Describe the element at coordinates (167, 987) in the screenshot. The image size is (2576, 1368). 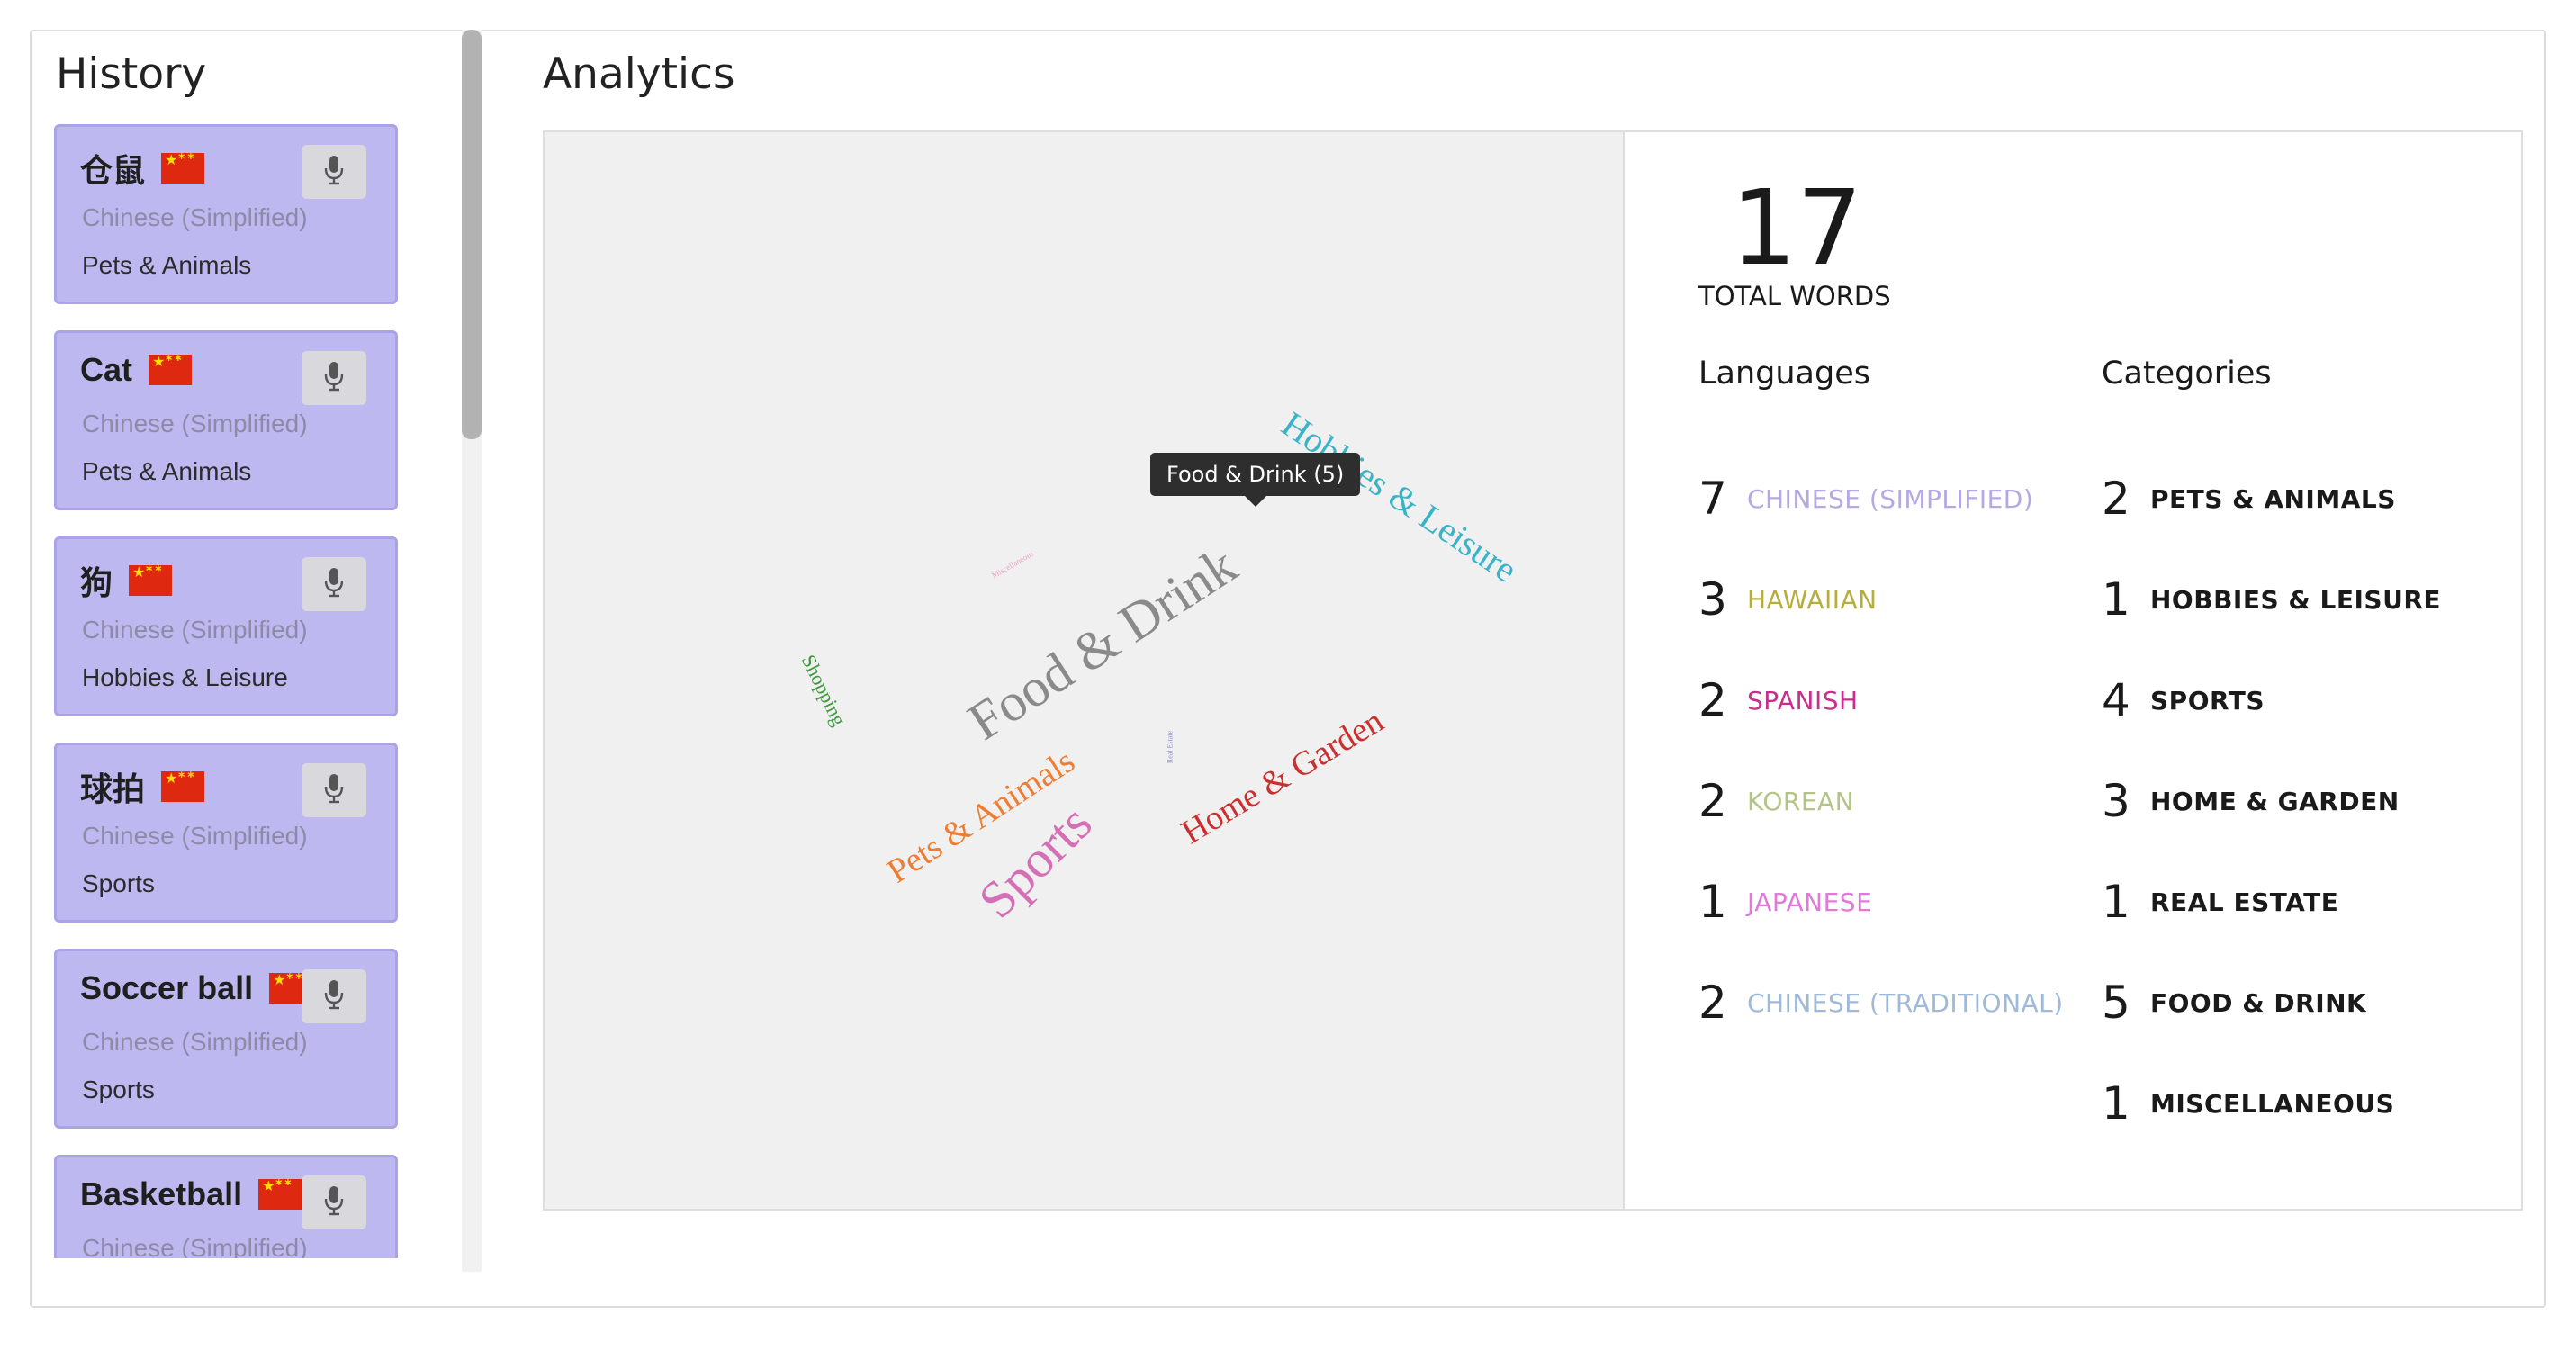
I see `word-text: Soccer ball` at that location.